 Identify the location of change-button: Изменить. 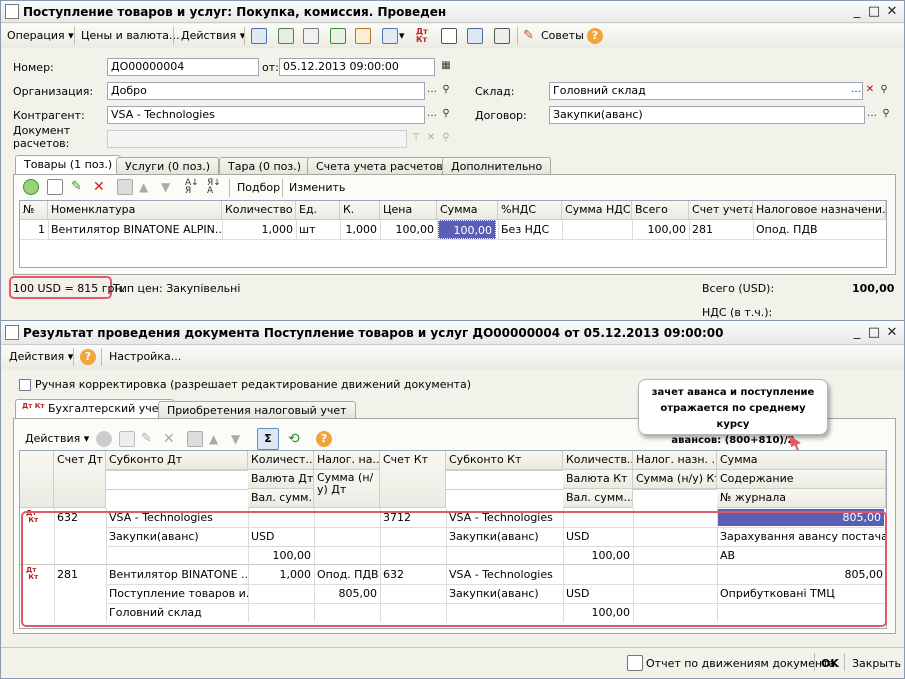
(317, 187).